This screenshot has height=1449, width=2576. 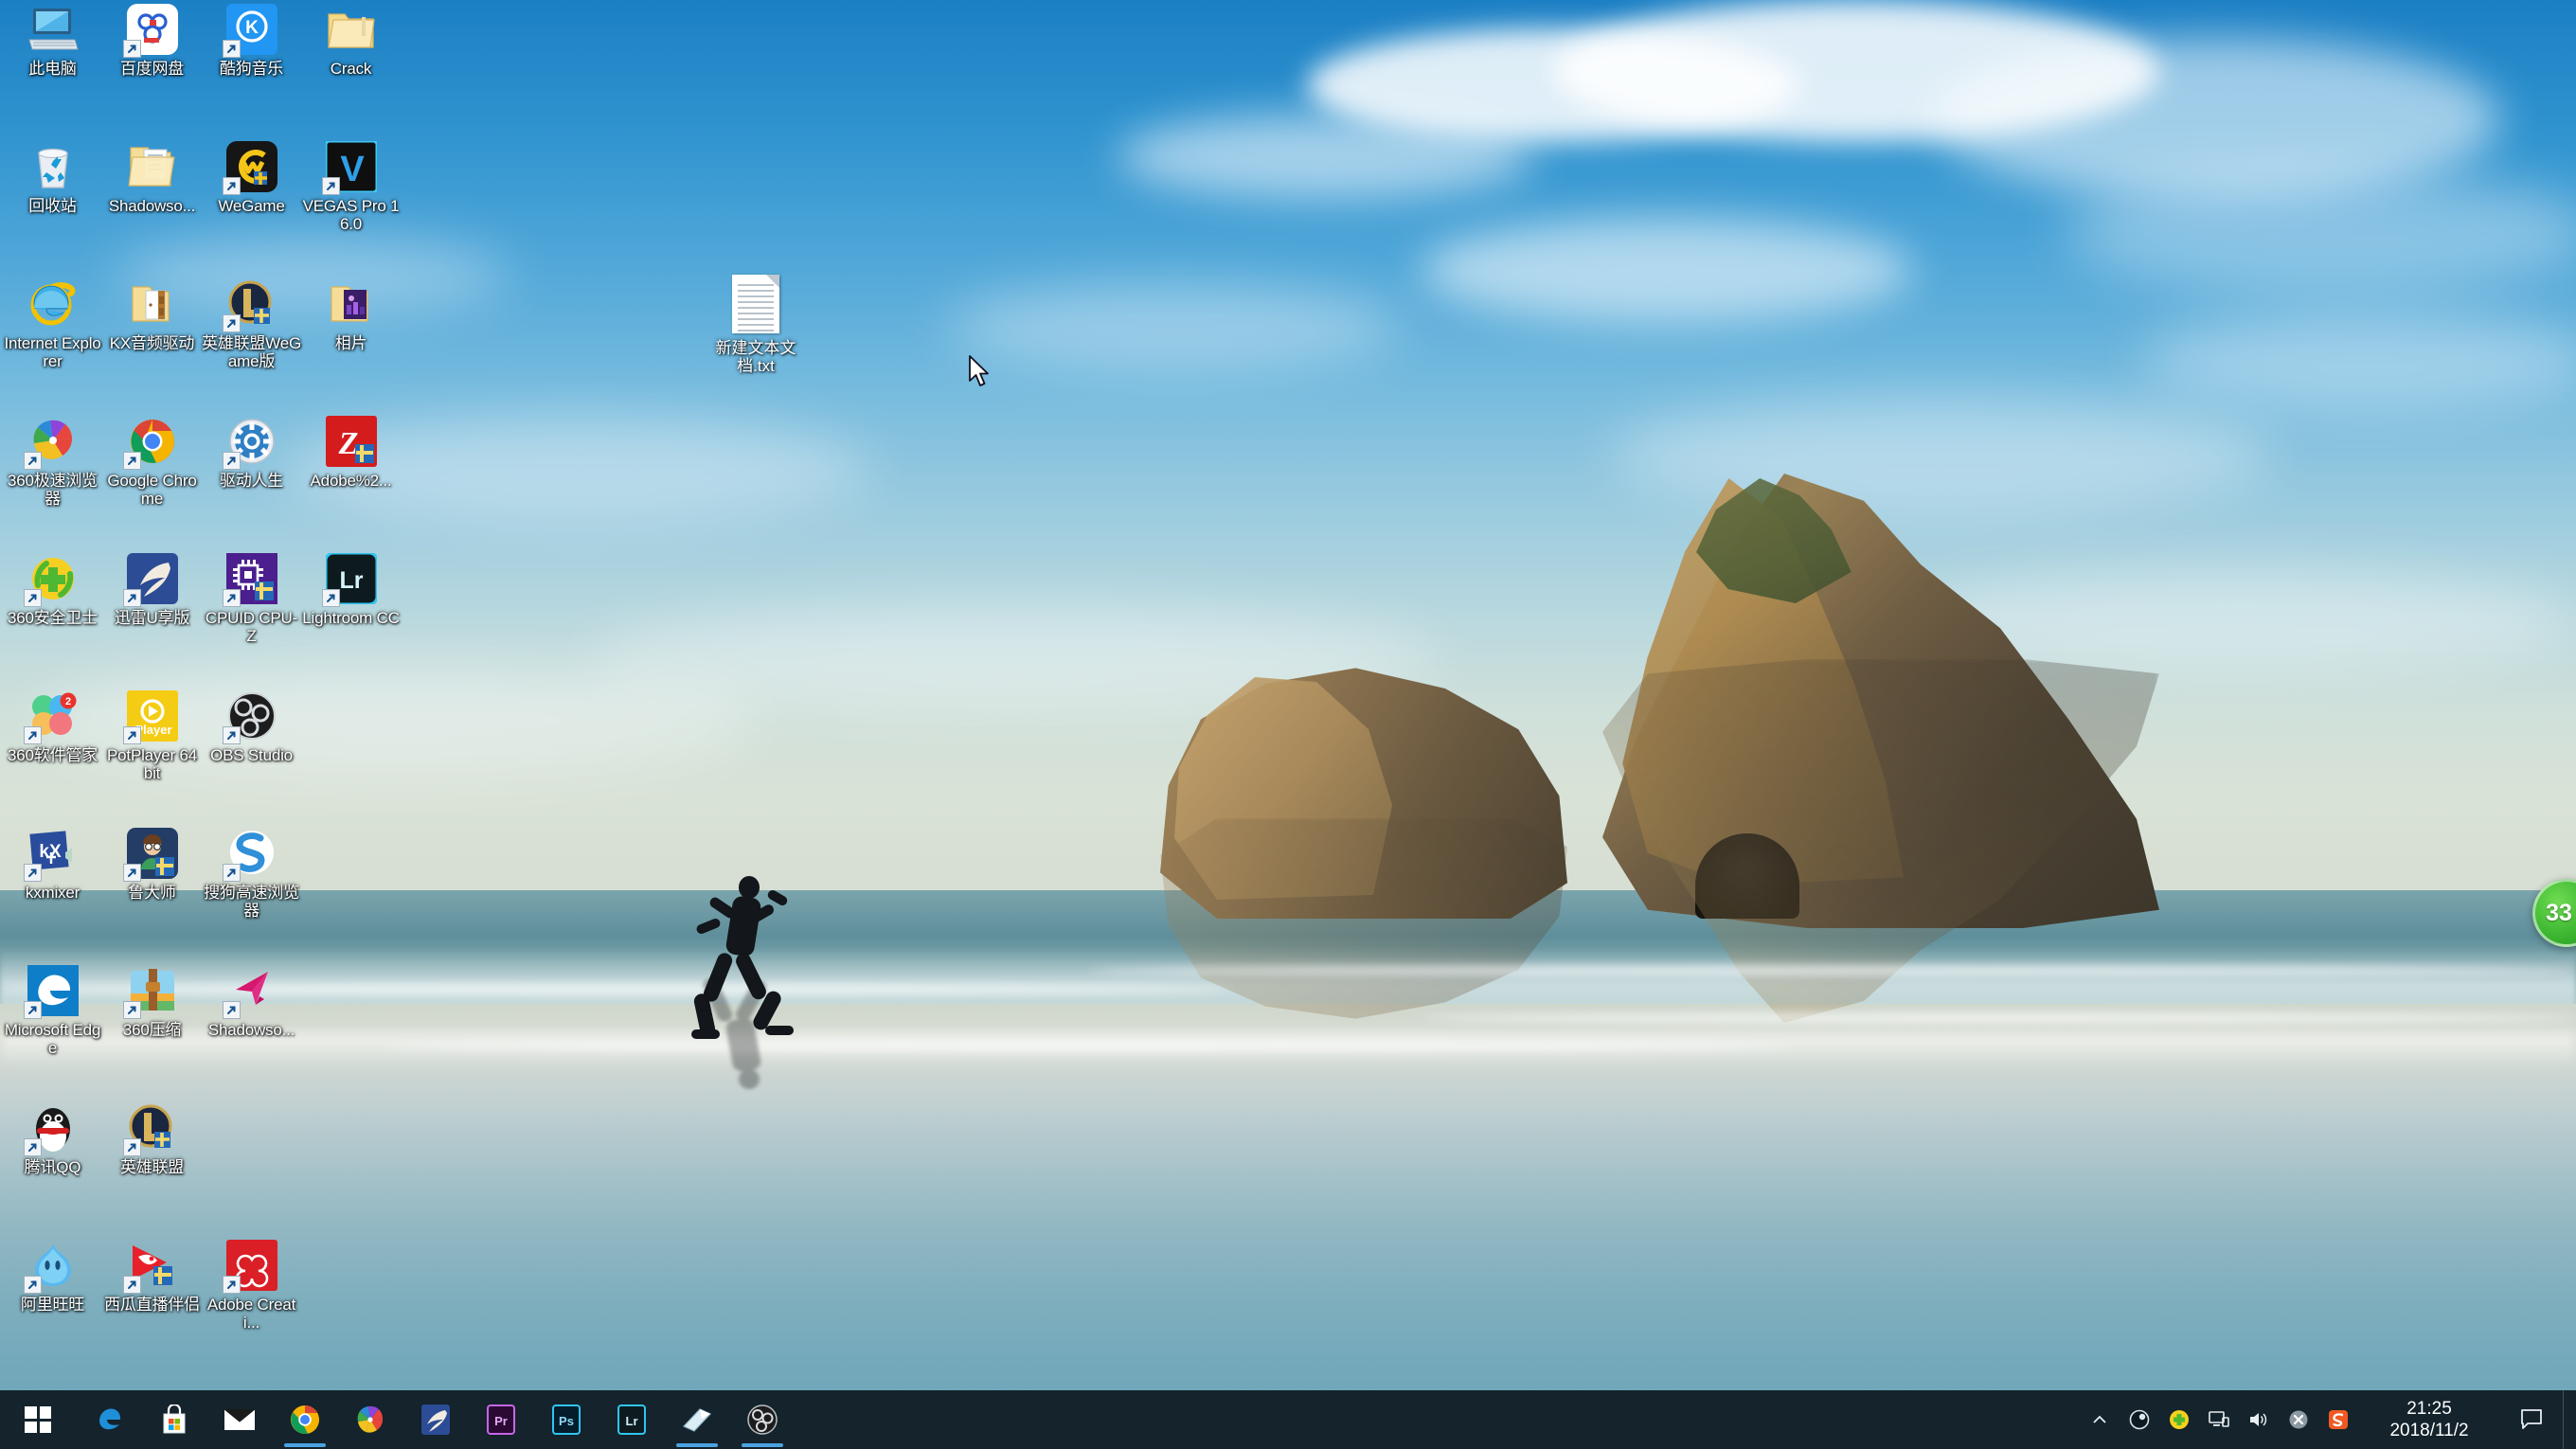 I want to click on desktop-icon-label: Lightroom CC, so click(x=351, y=618).